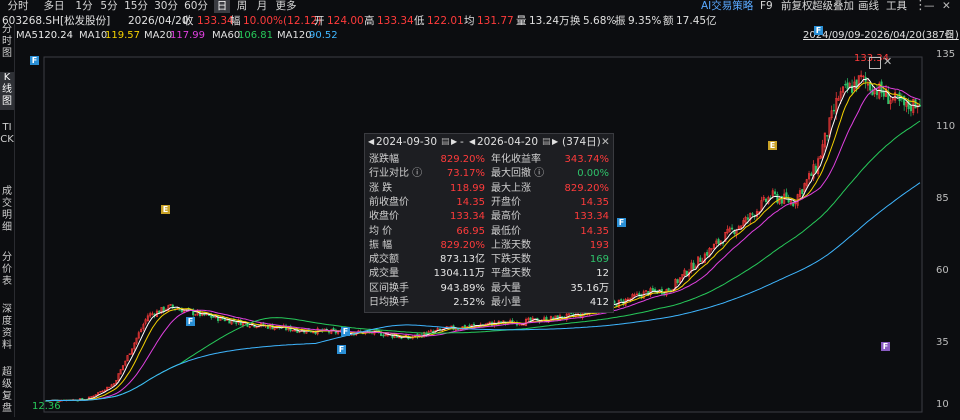 The width and height of the screenshot is (960, 420). I want to click on high-label: 高, so click(369, 21).